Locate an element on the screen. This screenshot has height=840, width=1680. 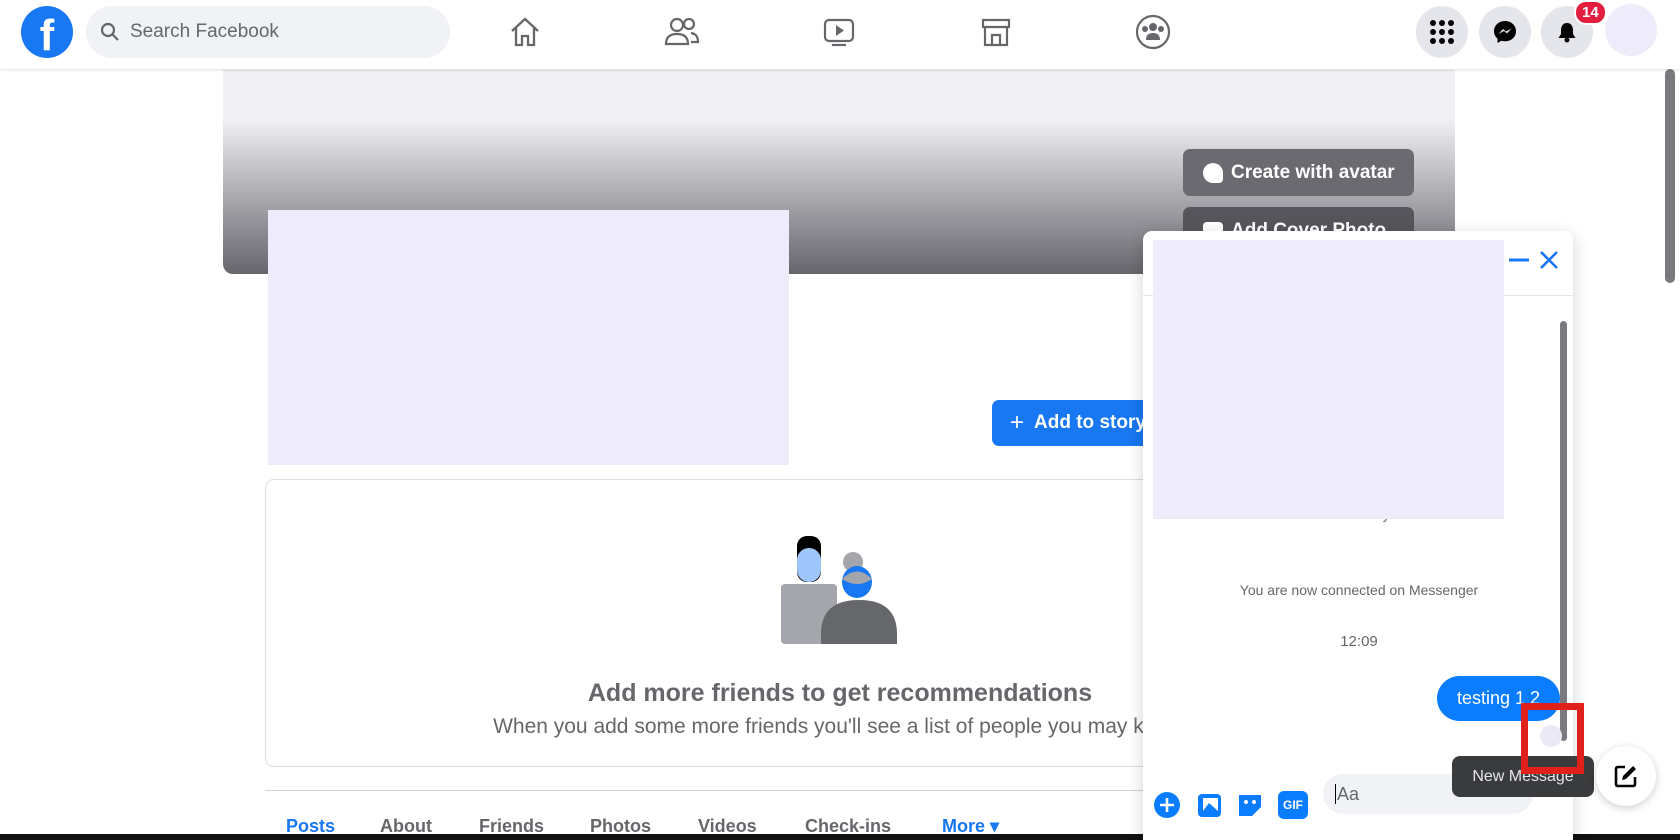
compose-icon is located at coordinates (1625, 776).